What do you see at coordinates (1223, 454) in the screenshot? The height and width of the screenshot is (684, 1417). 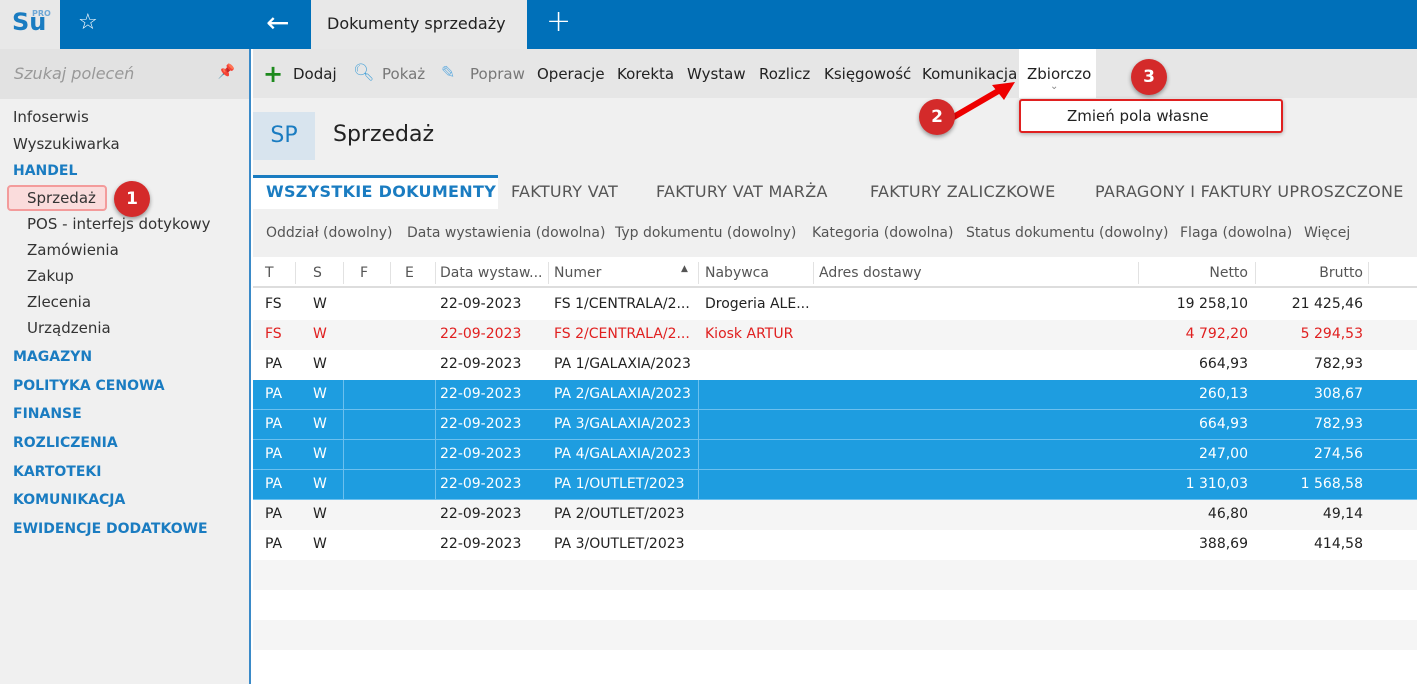 I see `cell-8: 247,00` at bounding box center [1223, 454].